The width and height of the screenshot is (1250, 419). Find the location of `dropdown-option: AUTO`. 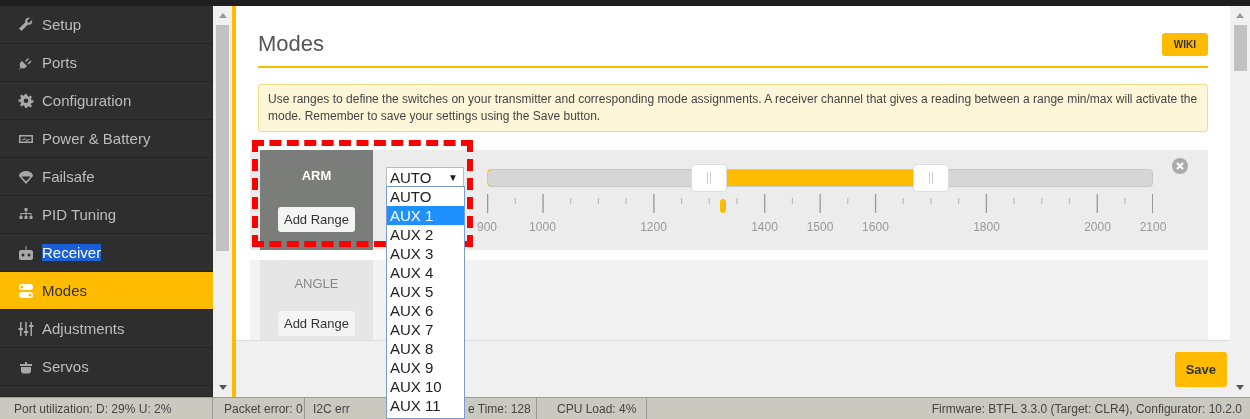

dropdown-option: AUTO is located at coordinates (425, 196).